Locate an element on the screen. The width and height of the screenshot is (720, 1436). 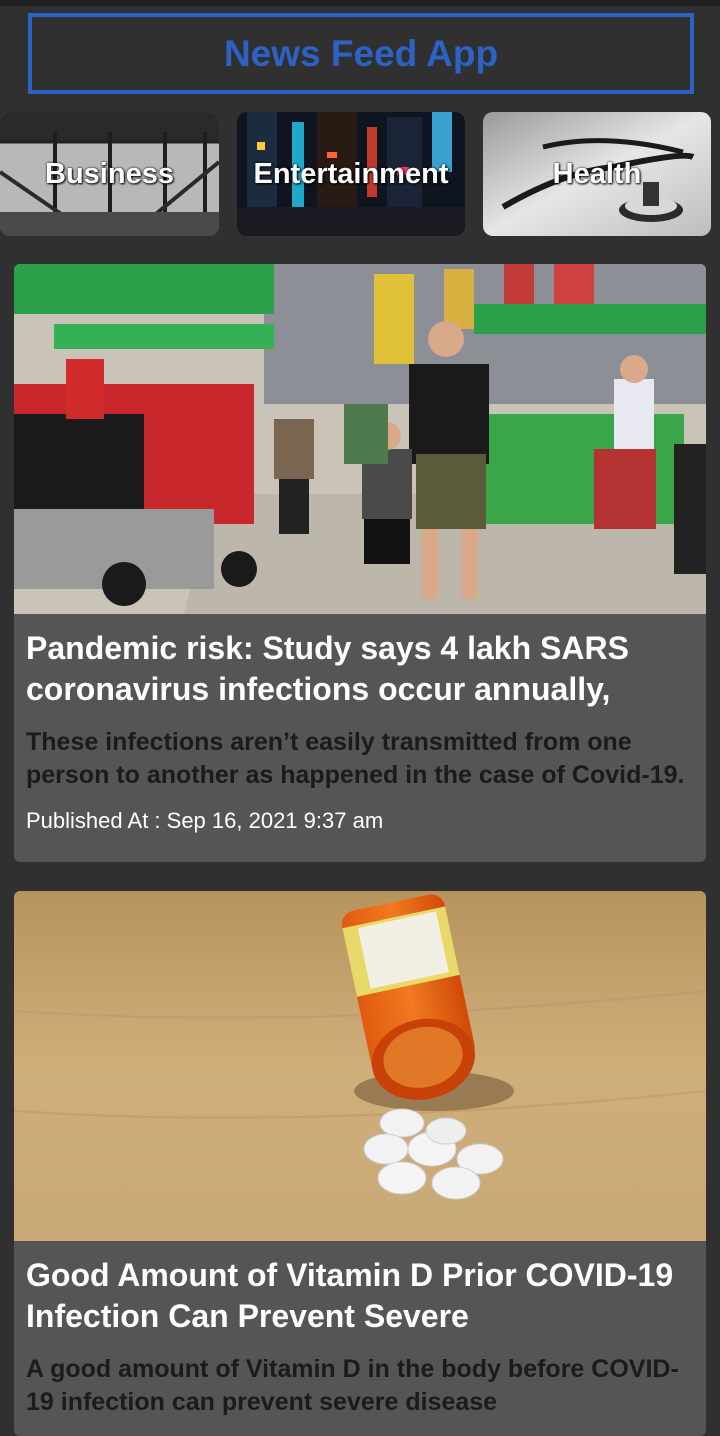
category-entertainment: Entertainment is located at coordinates (351, 174).